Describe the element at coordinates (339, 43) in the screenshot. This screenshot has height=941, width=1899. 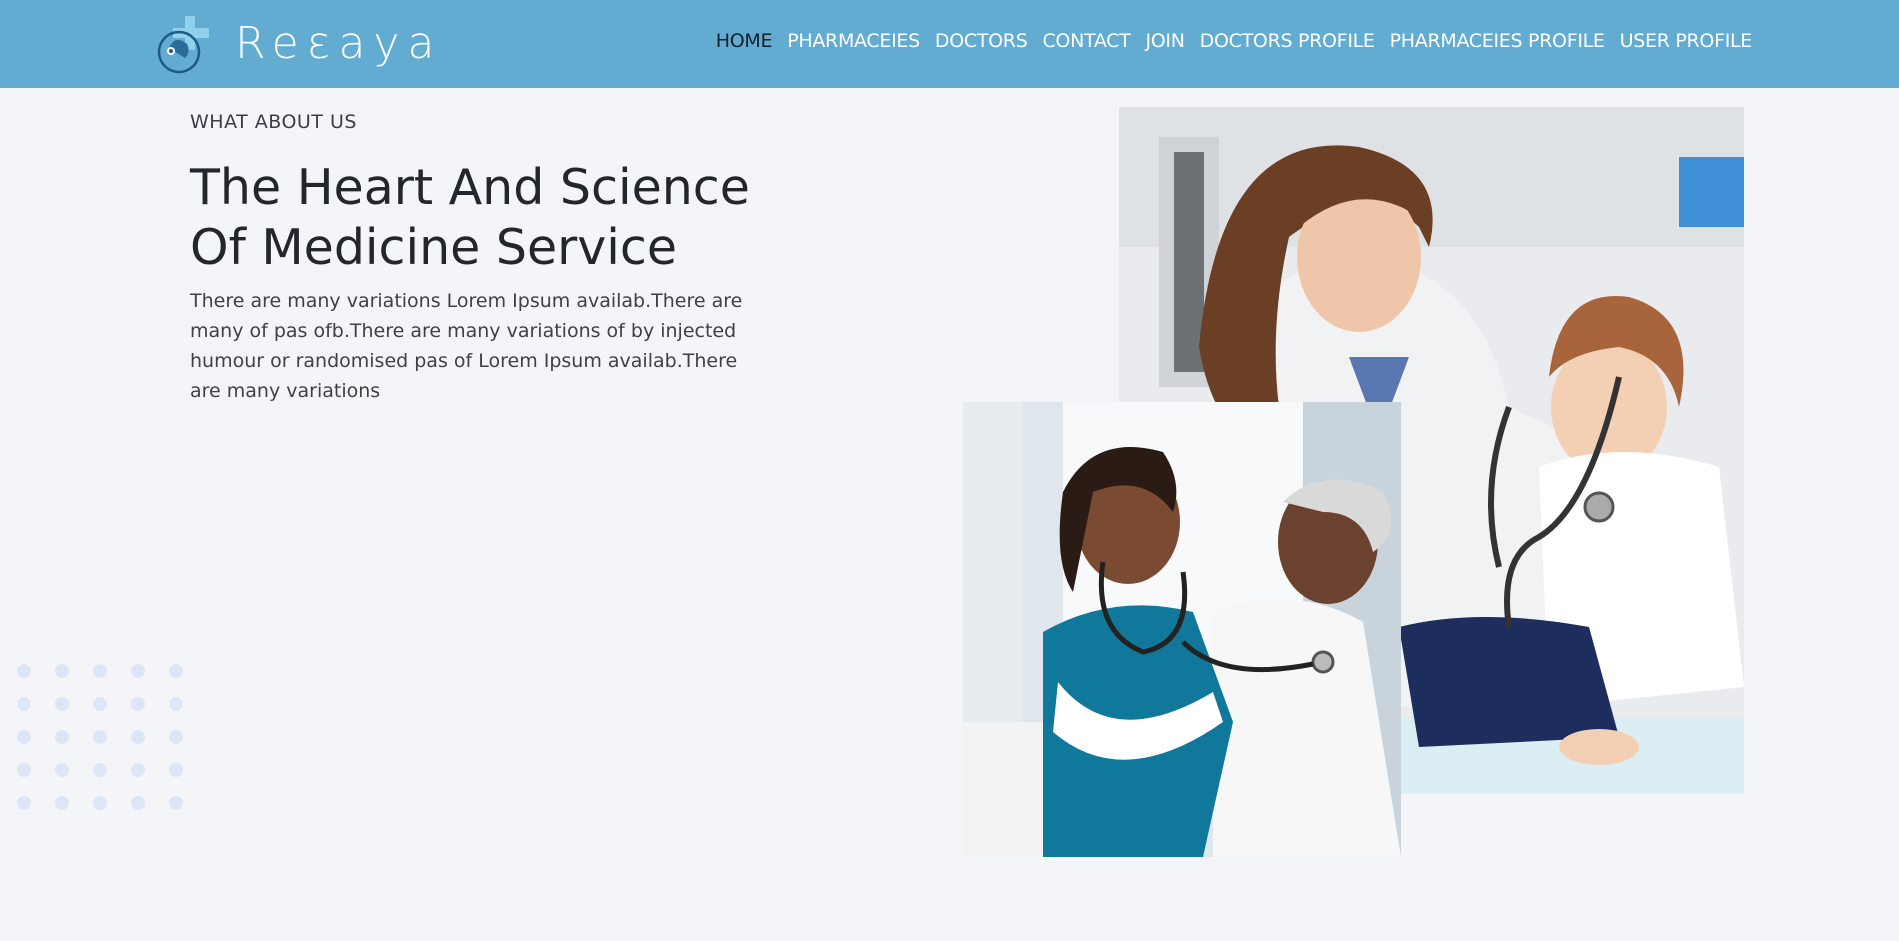
I see `brand-name: Reεaya` at that location.